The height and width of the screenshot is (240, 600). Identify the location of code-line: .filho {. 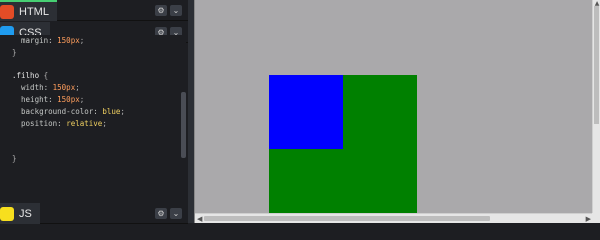
(96, 76).